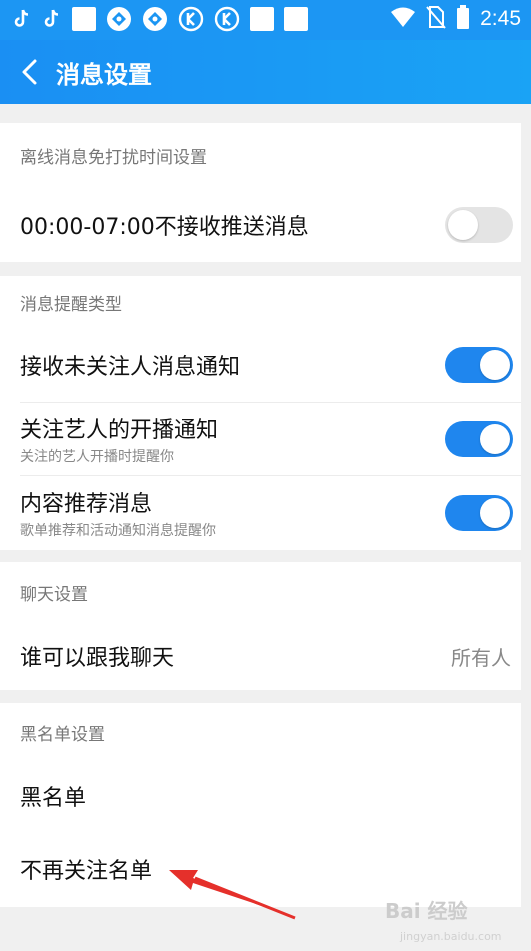 The image size is (531, 951). Describe the element at coordinates (260, 796) in the screenshot. I see `blacklist-row: 黑名单` at that location.